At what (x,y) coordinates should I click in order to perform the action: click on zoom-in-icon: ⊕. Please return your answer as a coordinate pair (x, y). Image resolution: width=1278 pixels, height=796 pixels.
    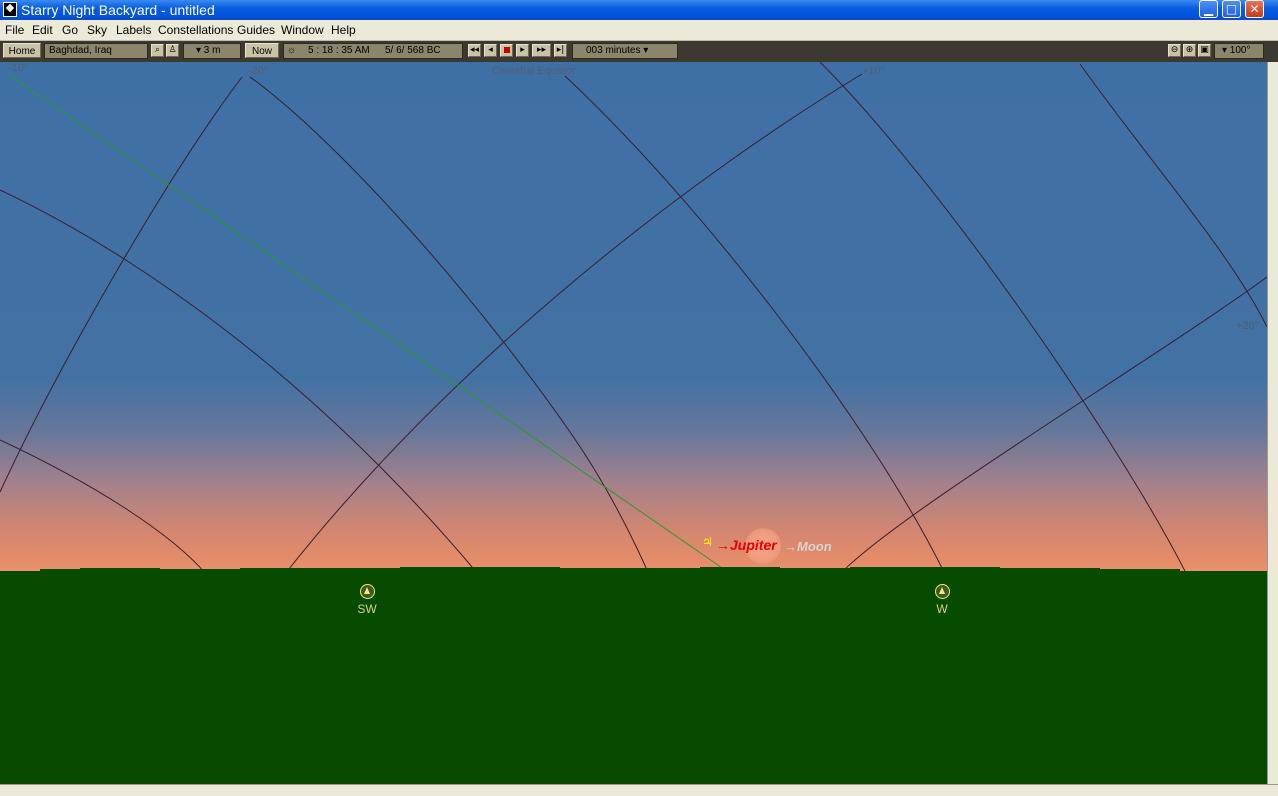
    Looking at the image, I should click on (1189, 50).